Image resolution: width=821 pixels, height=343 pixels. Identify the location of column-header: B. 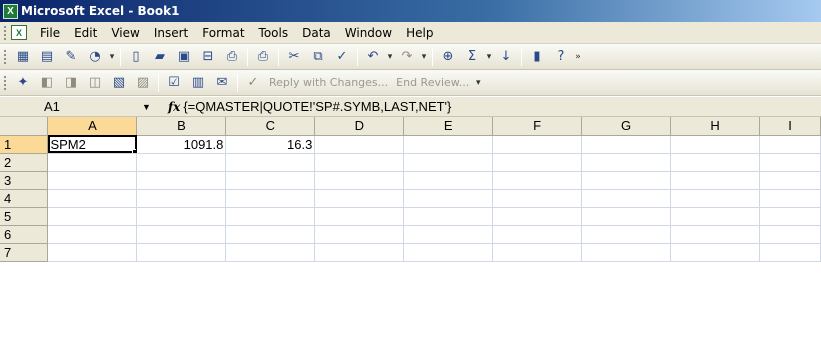
(181, 126).